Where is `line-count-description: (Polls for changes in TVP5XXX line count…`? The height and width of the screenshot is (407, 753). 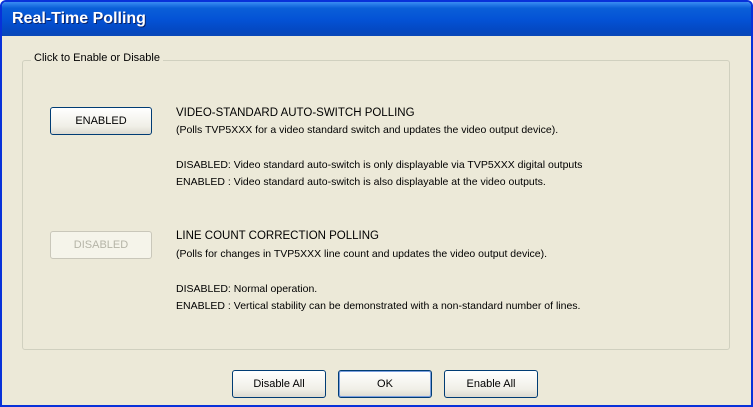
line-count-description: (Polls for changes in TVP5XXX line count… is located at coordinates (362, 254).